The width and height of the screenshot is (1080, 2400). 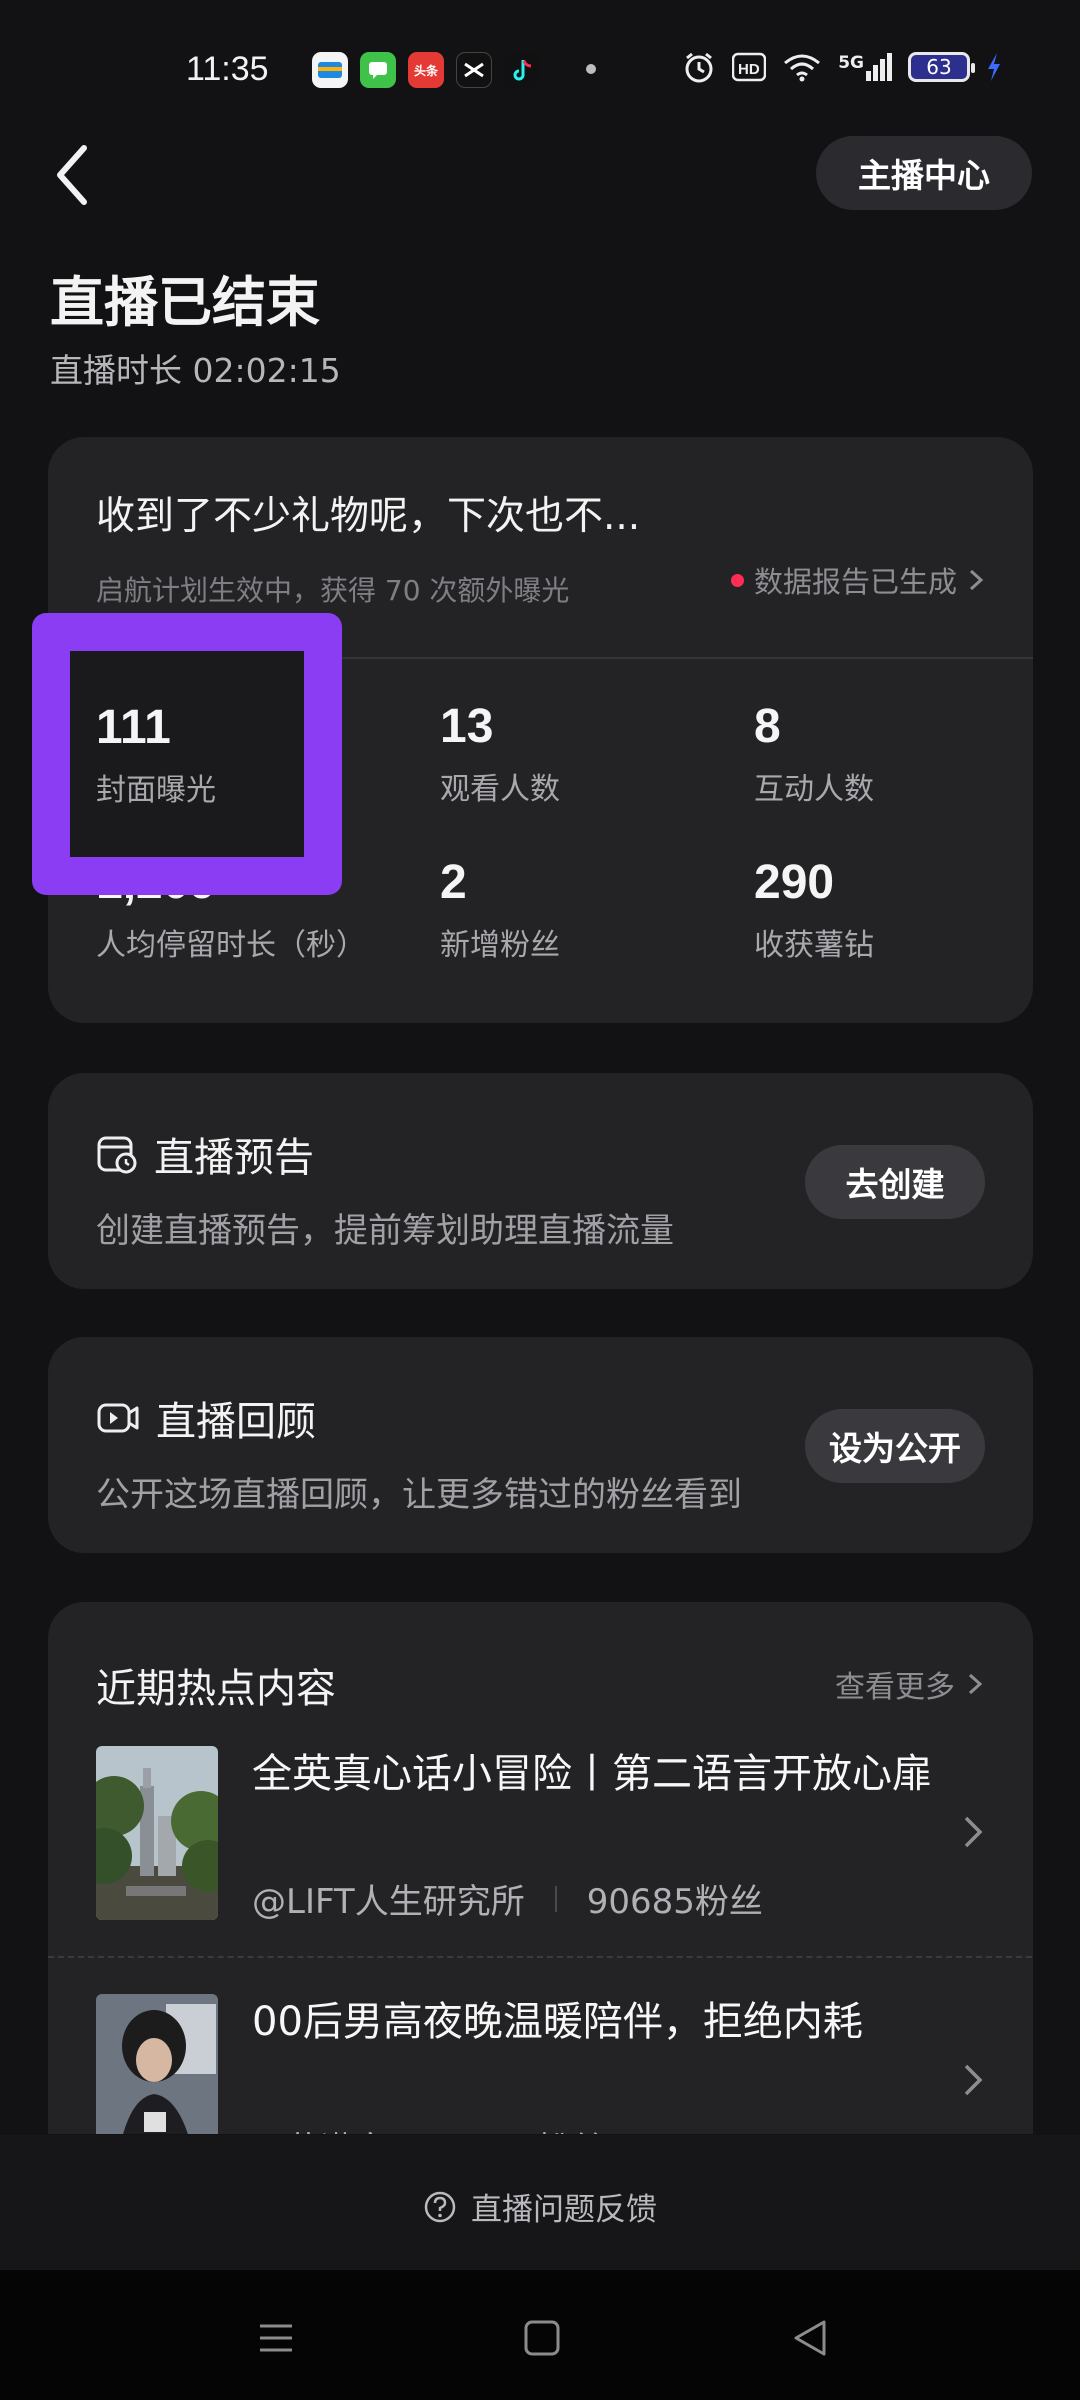 I want to click on toutiao-app-icon: 头条, so click(x=426, y=70).